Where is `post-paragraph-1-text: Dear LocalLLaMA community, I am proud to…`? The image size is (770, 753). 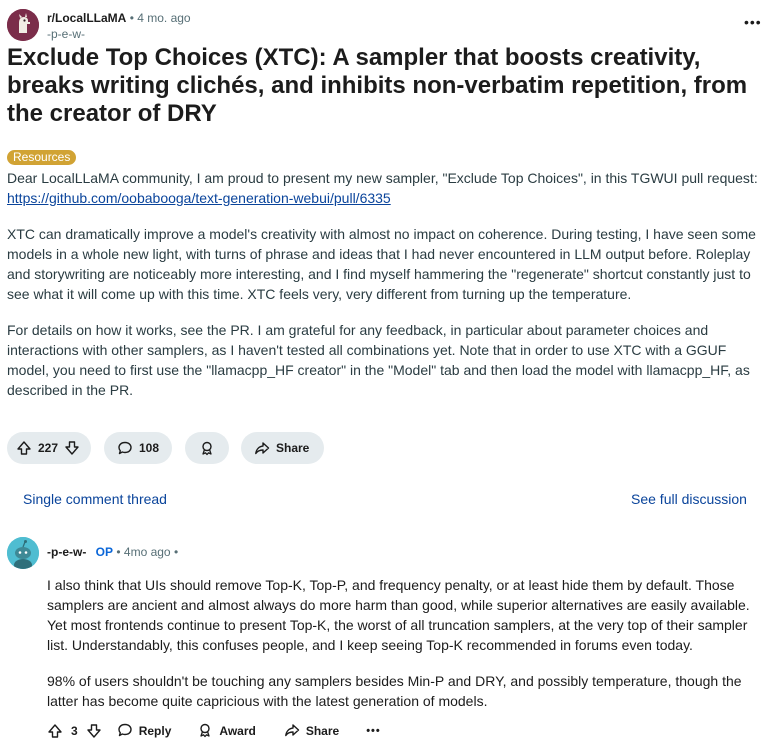
post-paragraph-1-text: Dear LocalLLaMA community, I am proud to… is located at coordinates (382, 178).